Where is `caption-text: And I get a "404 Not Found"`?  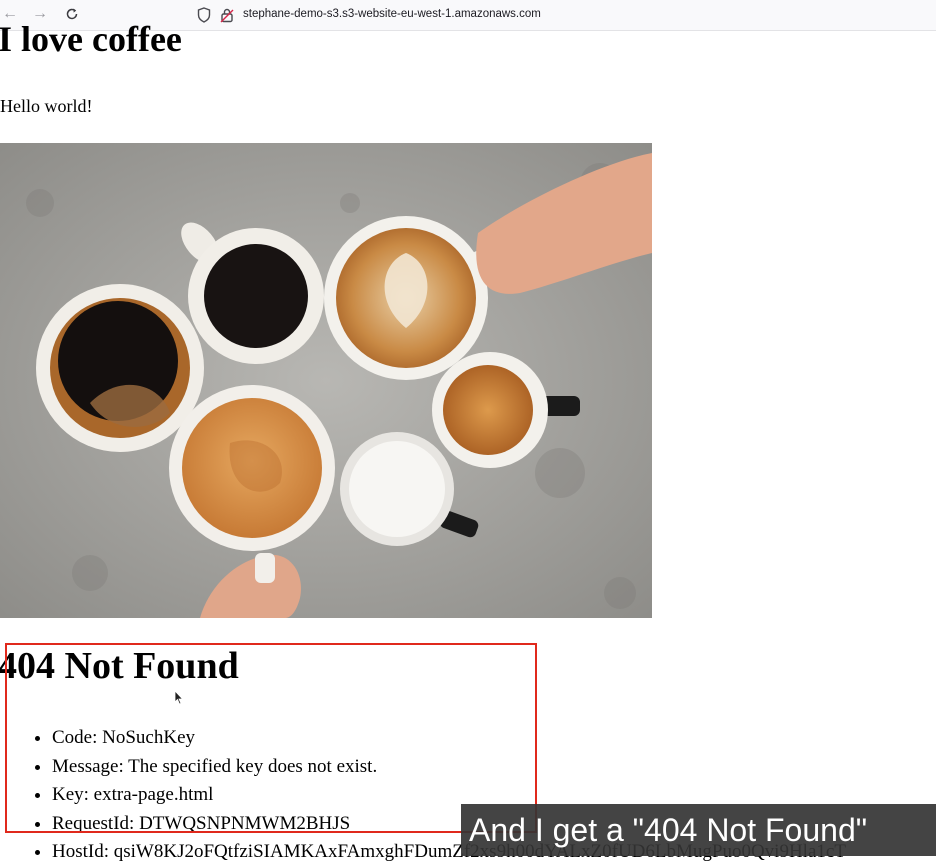
caption-text: And I get a "404 Not Found" is located at coordinates (668, 830).